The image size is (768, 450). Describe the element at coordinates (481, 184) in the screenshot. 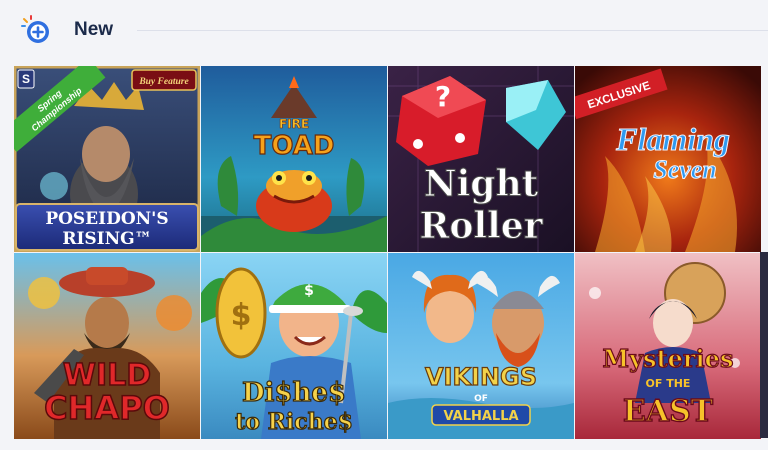

I see `game-title-line1: Night` at that location.